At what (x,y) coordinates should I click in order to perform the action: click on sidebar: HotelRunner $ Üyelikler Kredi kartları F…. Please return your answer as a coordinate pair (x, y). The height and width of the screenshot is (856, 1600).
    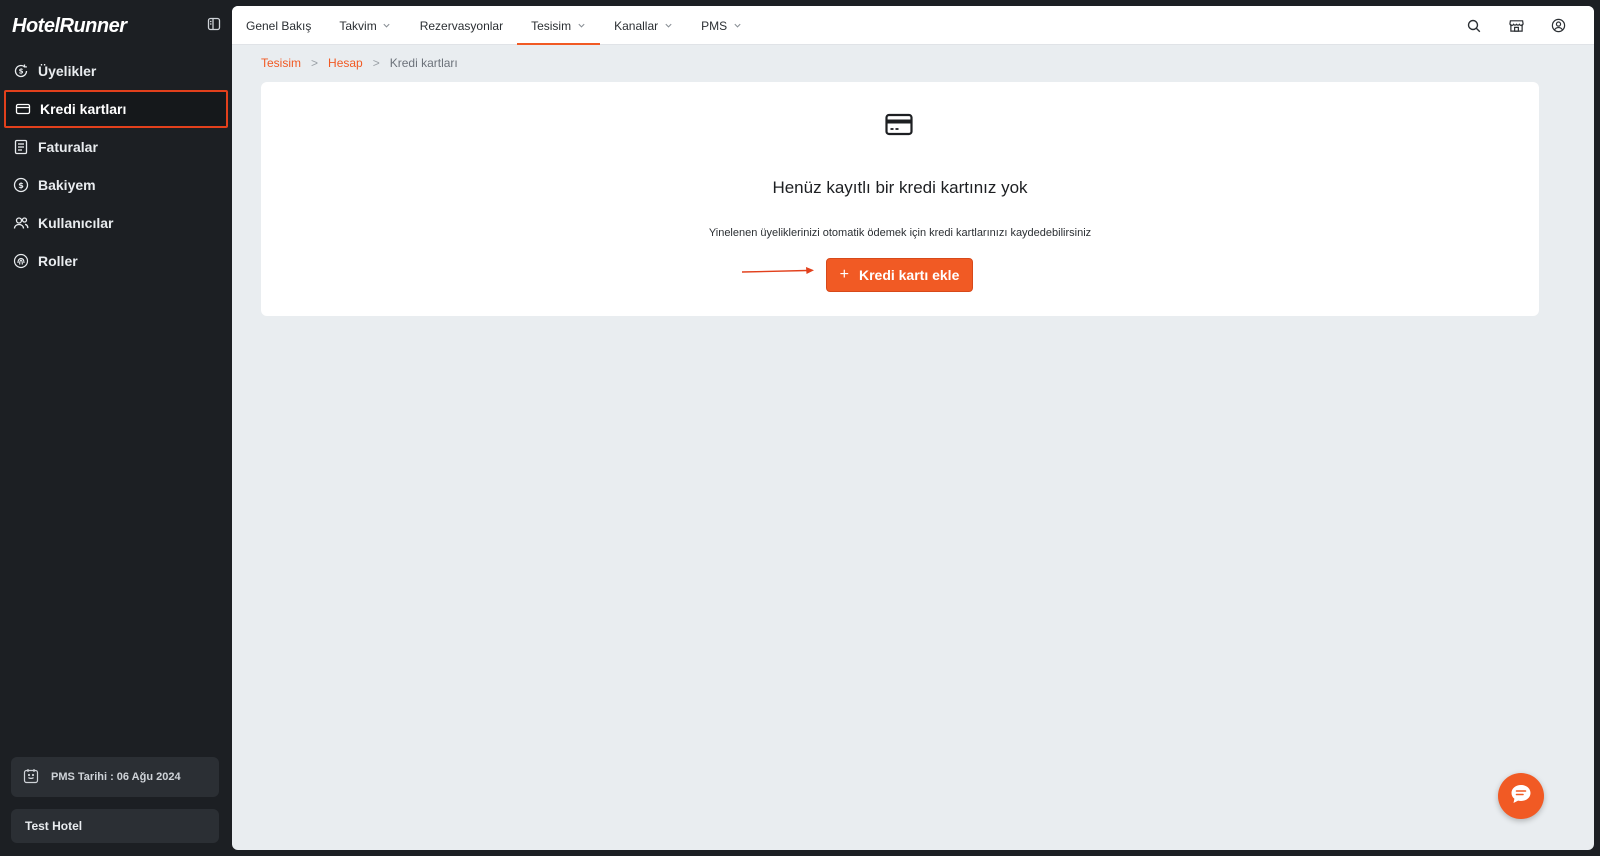
    Looking at the image, I should click on (116, 428).